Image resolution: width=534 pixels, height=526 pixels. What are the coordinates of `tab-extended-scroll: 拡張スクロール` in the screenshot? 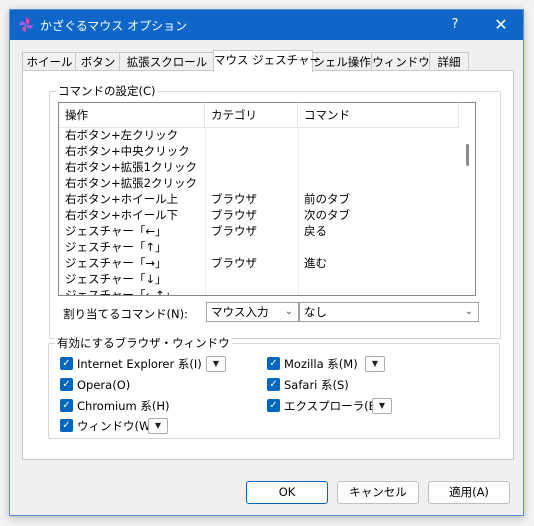 It's located at (167, 61).